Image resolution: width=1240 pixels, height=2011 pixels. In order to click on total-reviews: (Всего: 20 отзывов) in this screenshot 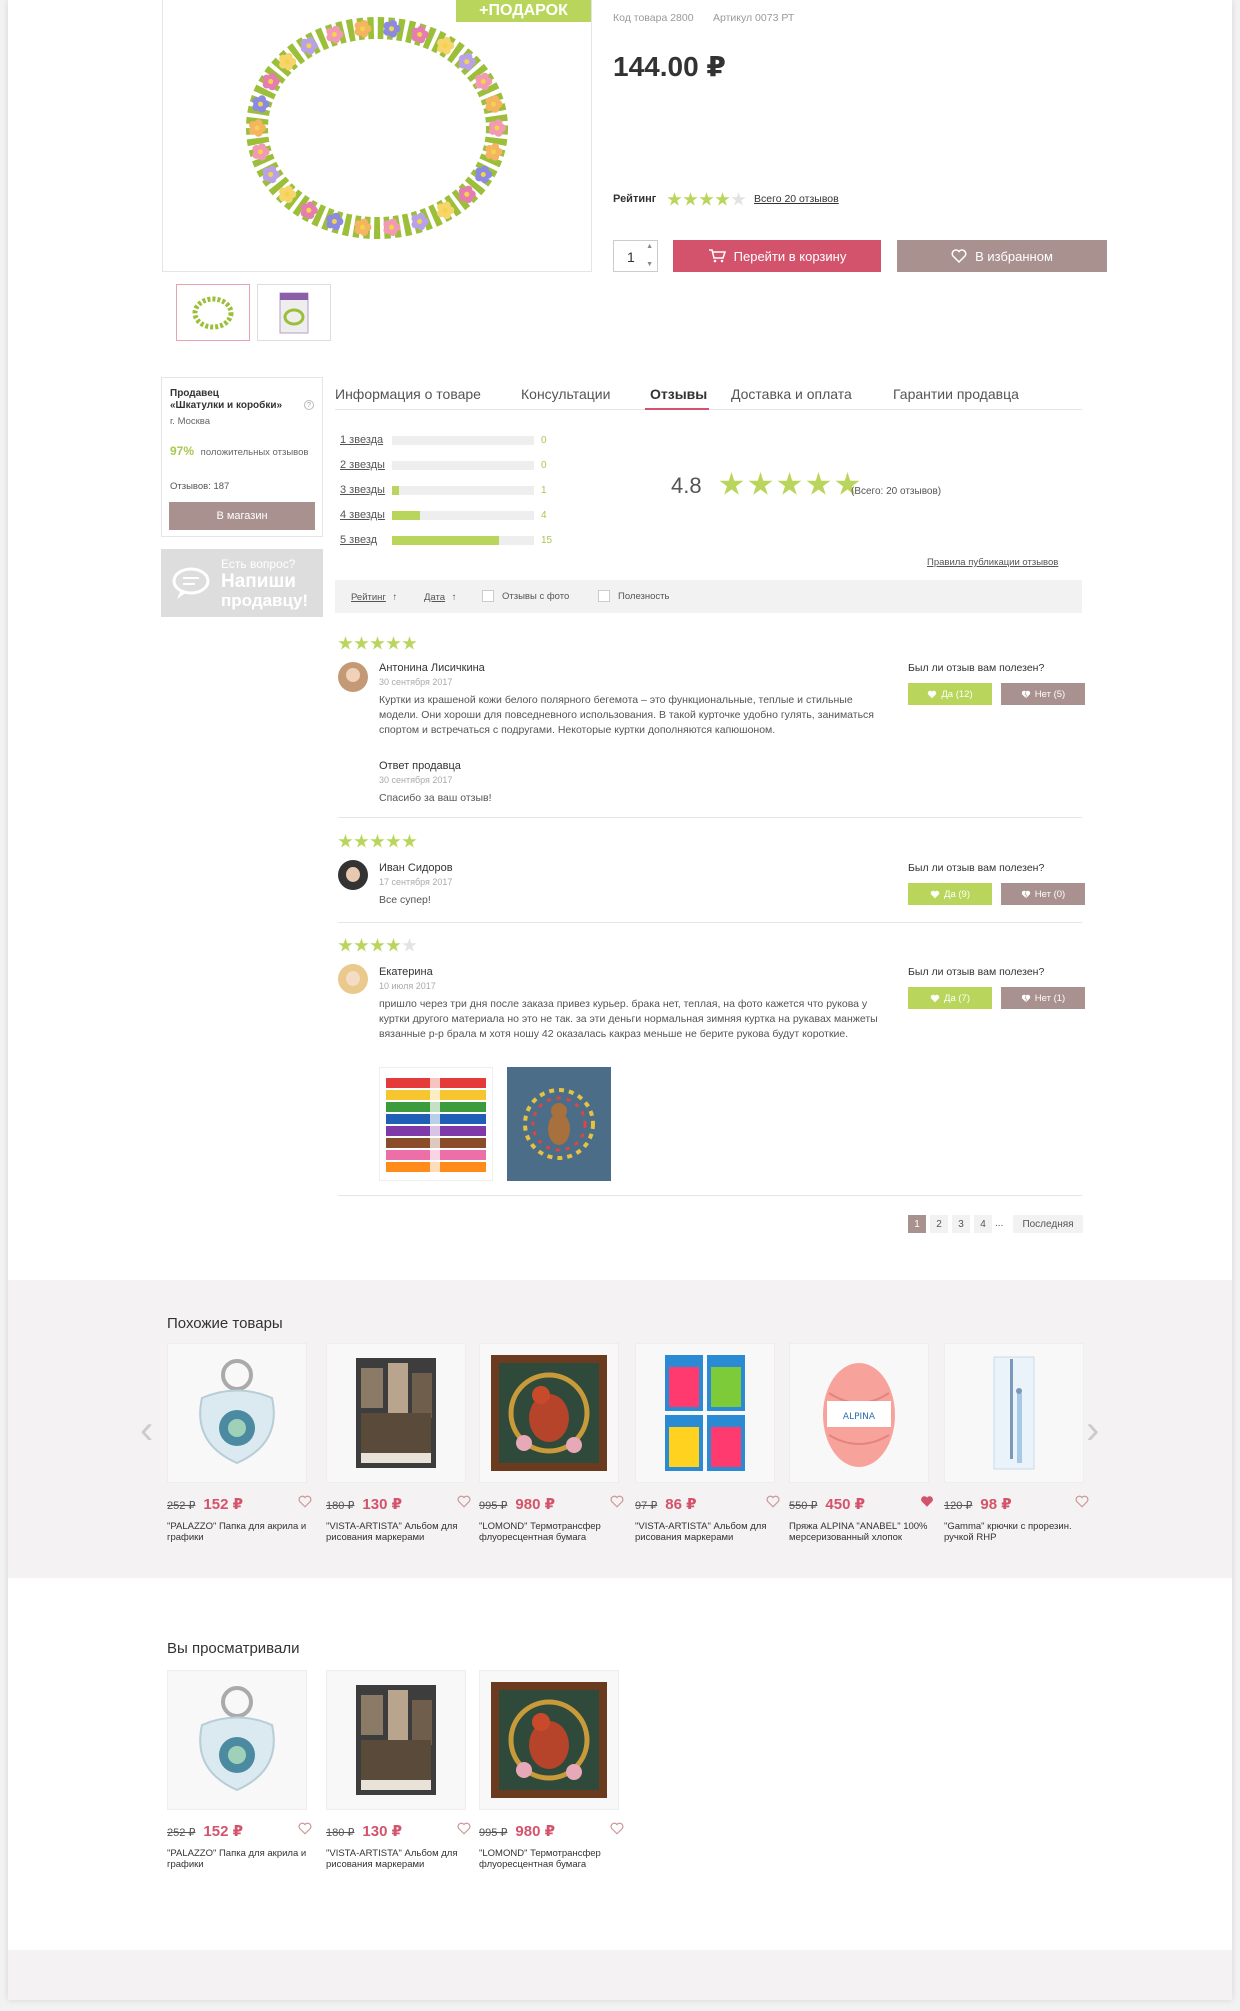, I will do `click(896, 491)`.